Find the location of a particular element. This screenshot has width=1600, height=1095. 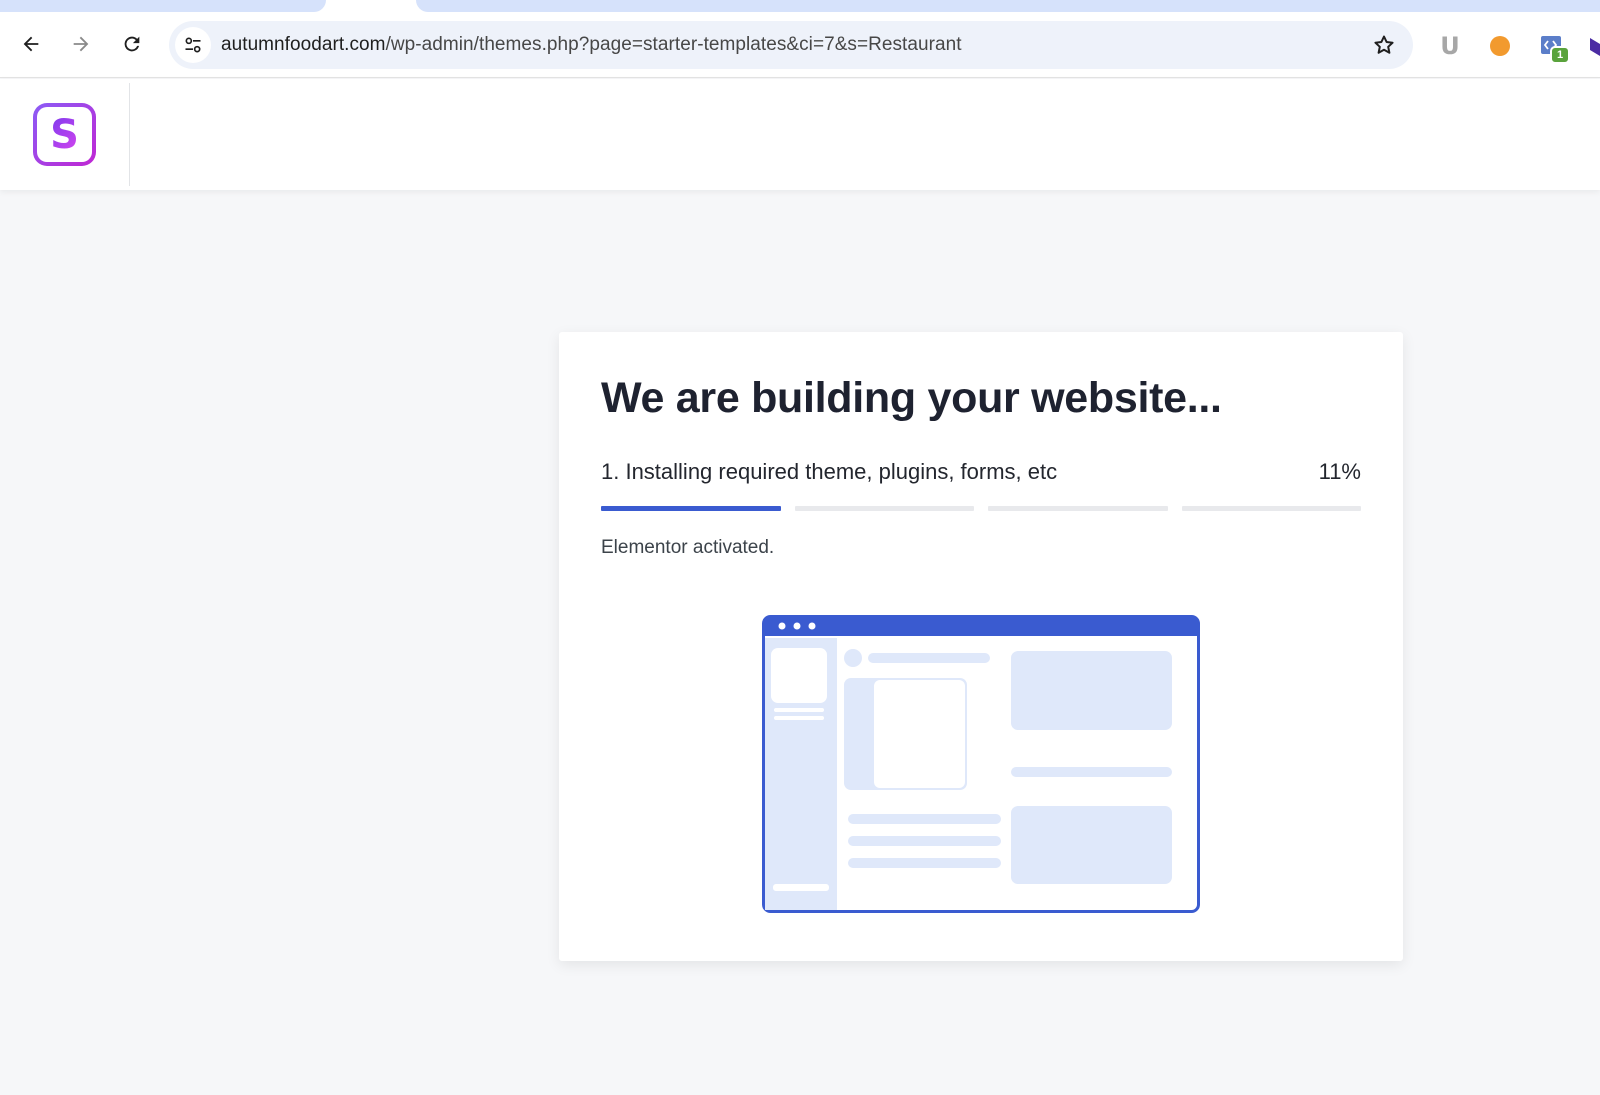

star-icon is located at coordinates (1384, 44).